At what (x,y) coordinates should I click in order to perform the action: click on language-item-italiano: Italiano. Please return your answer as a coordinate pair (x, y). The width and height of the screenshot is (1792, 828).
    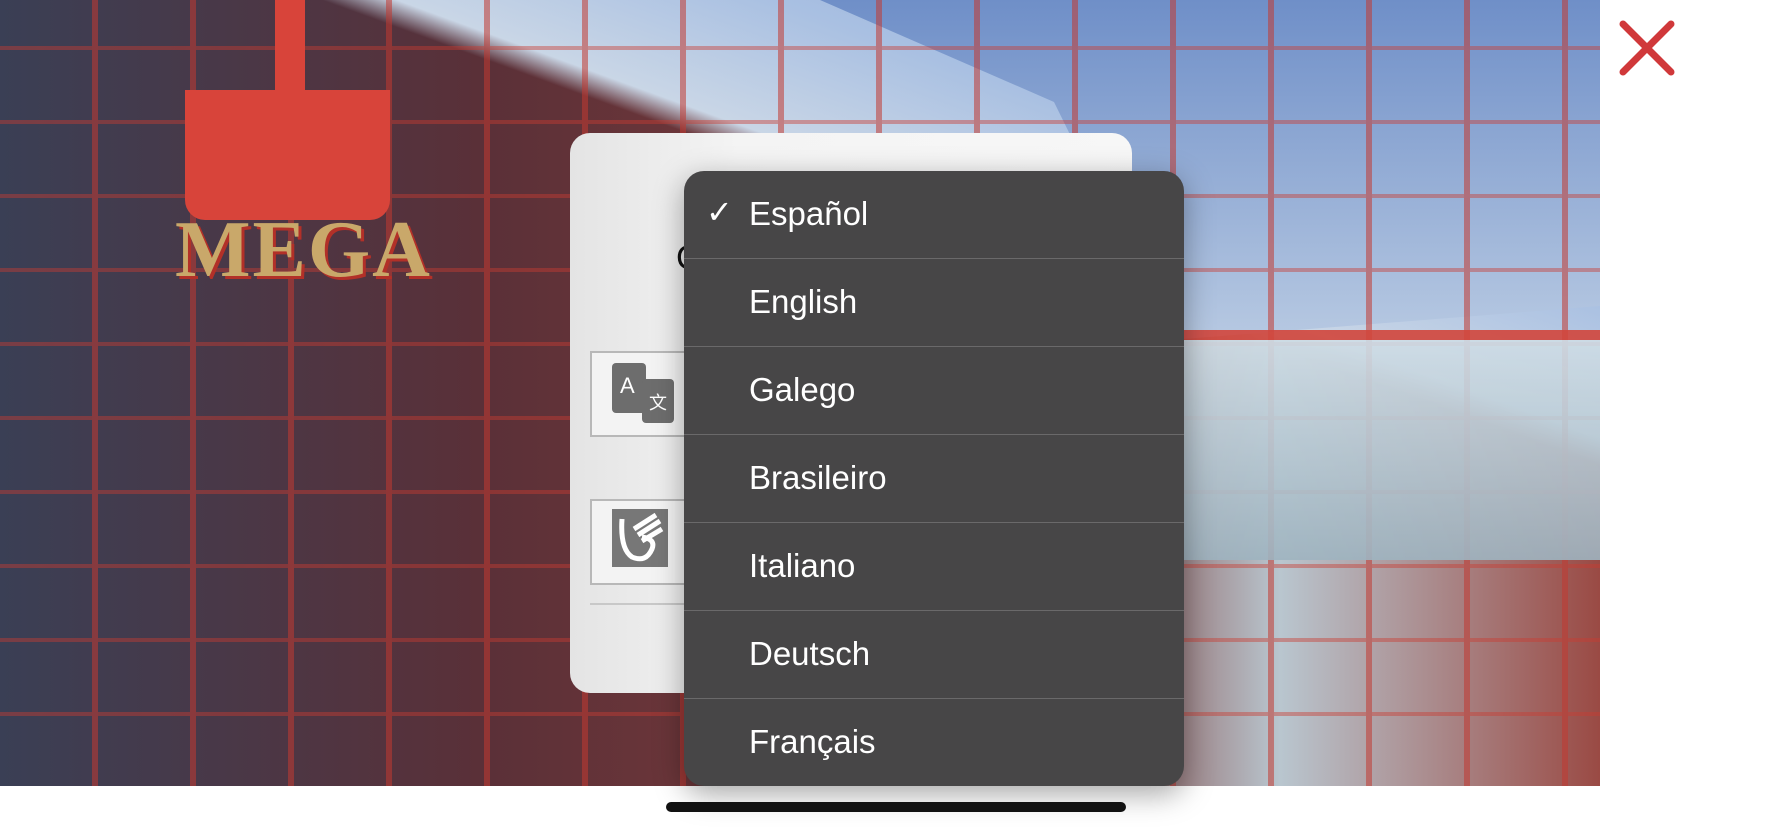
    Looking at the image, I should click on (934, 567).